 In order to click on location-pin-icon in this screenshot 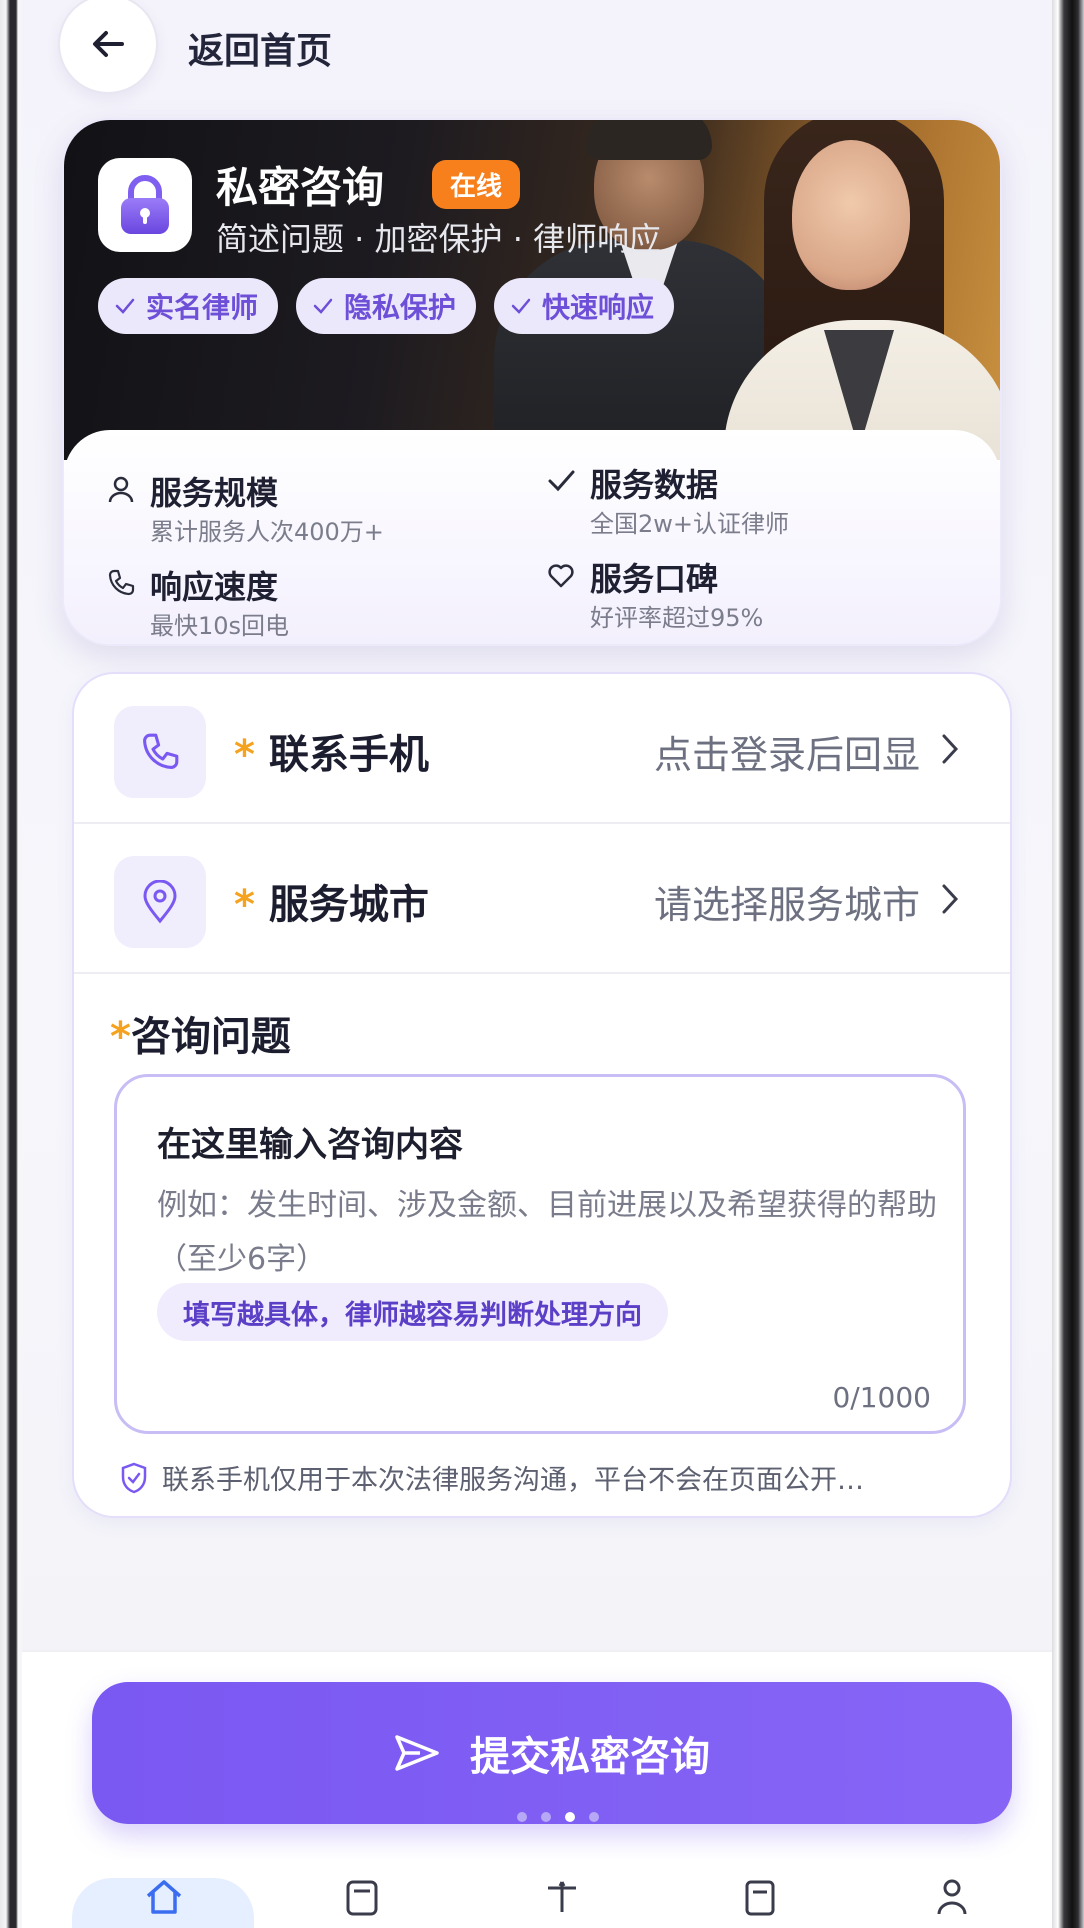, I will do `click(160, 902)`.